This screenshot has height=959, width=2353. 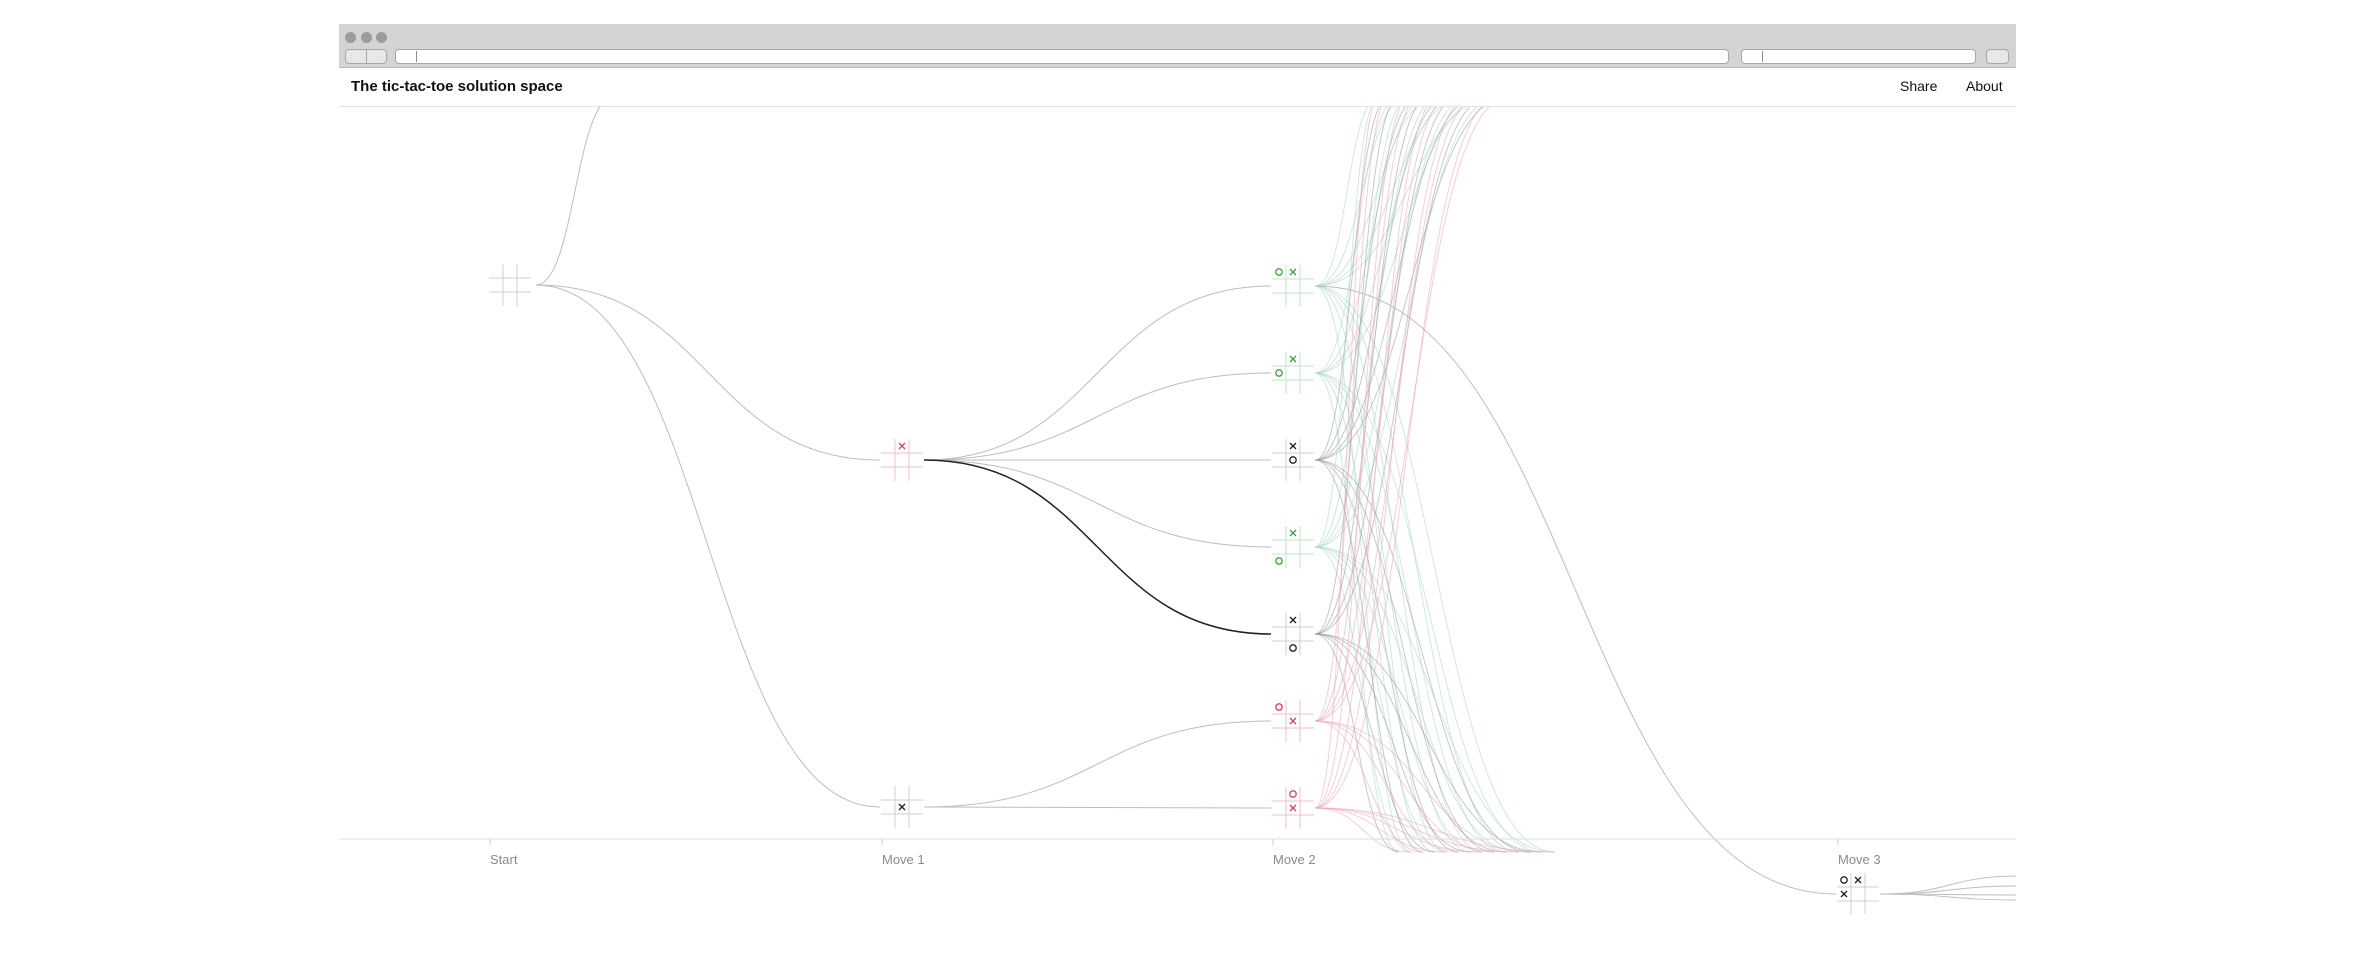 What do you see at coordinates (1984, 86) in the screenshot?
I see `about-link: About` at bounding box center [1984, 86].